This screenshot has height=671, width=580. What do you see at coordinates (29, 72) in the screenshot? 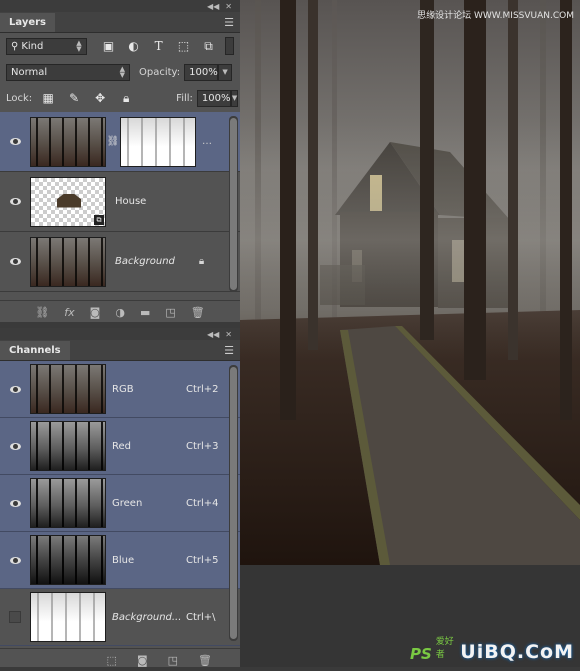
I see `blend-mode-label: Normal` at bounding box center [29, 72].